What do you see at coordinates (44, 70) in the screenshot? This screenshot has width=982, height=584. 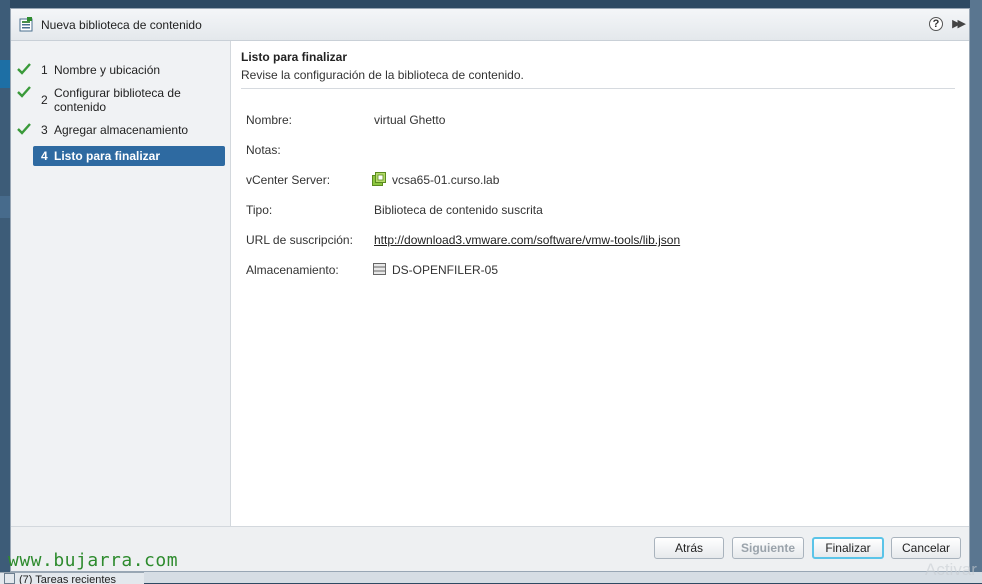 I see `step-number: 1` at bounding box center [44, 70].